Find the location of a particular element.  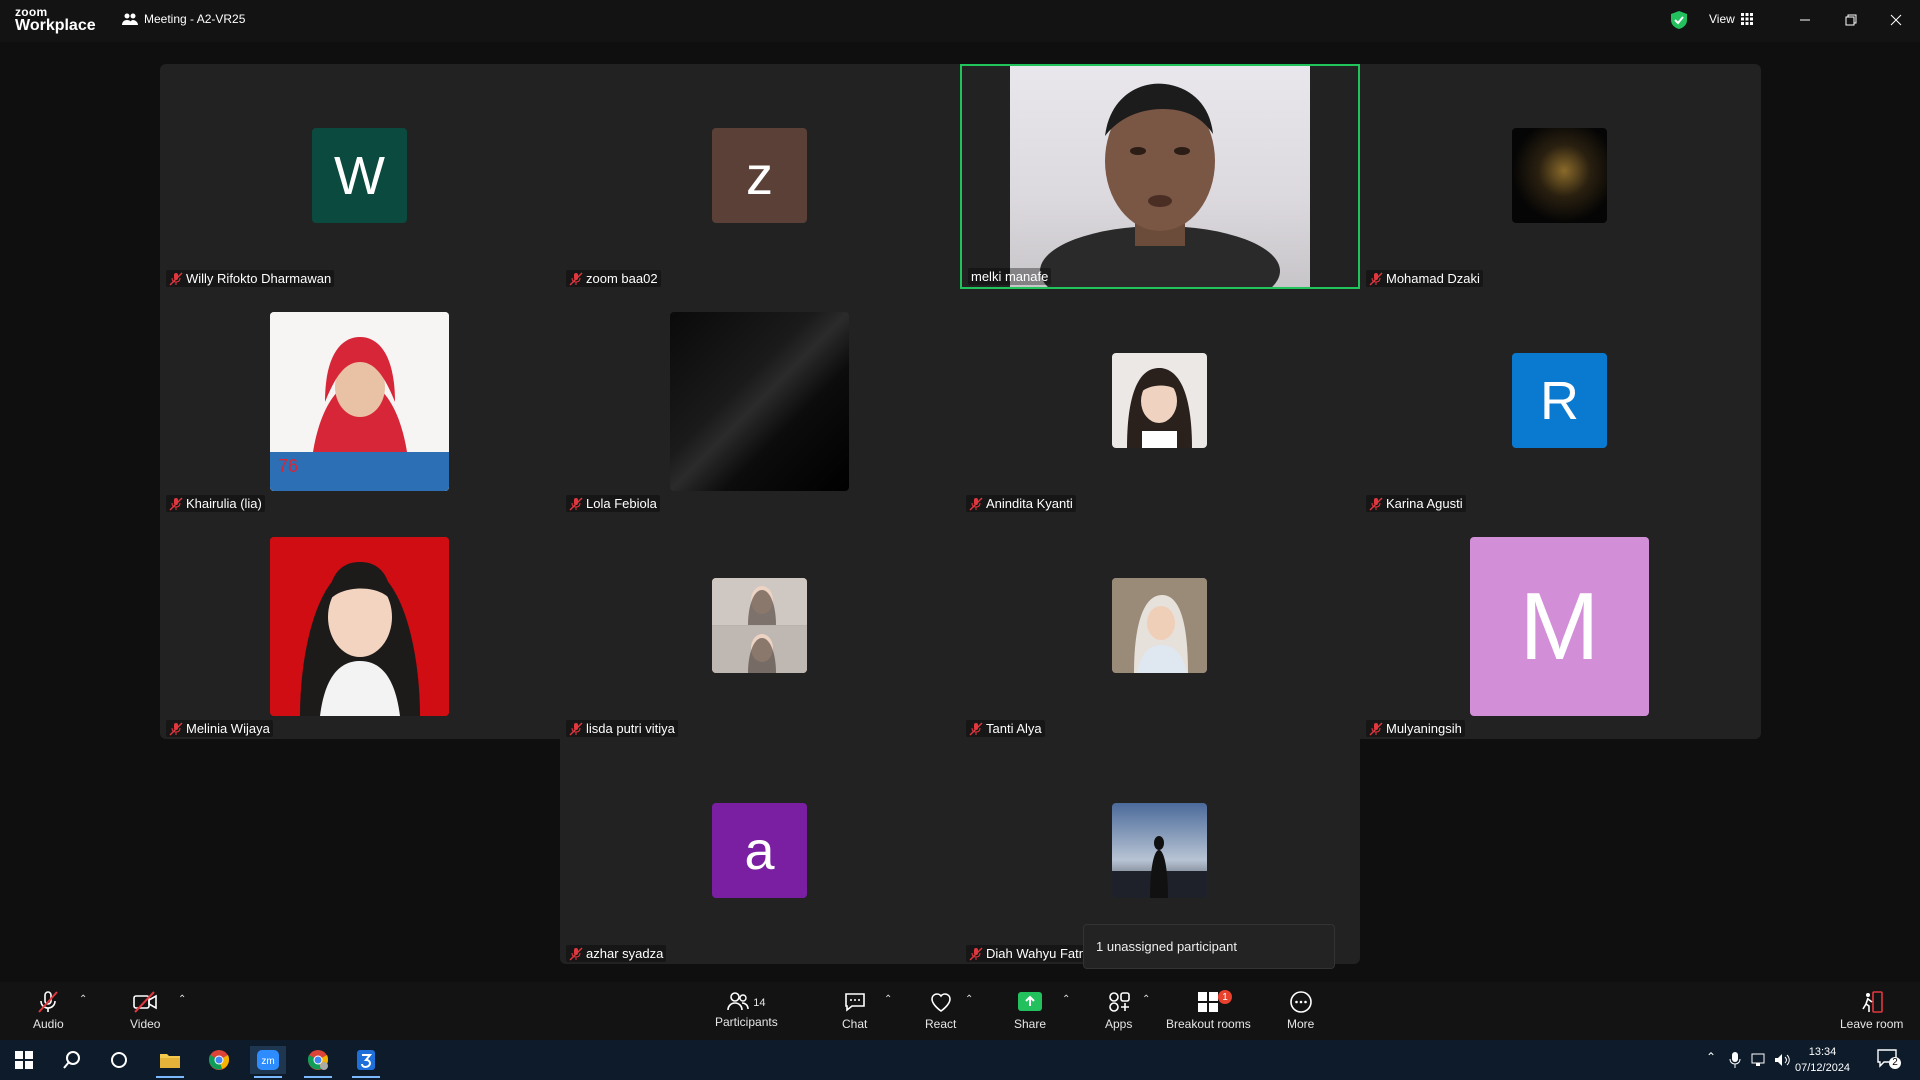

taskbar-search-button is located at coordinates (72, 1060).